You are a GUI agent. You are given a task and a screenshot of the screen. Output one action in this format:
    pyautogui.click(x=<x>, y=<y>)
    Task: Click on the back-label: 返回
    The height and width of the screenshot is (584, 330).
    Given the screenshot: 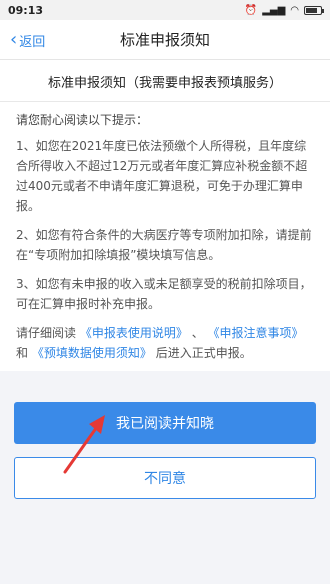 What is the action you would take?
    pyautogui.click(x=32, y=42)
    